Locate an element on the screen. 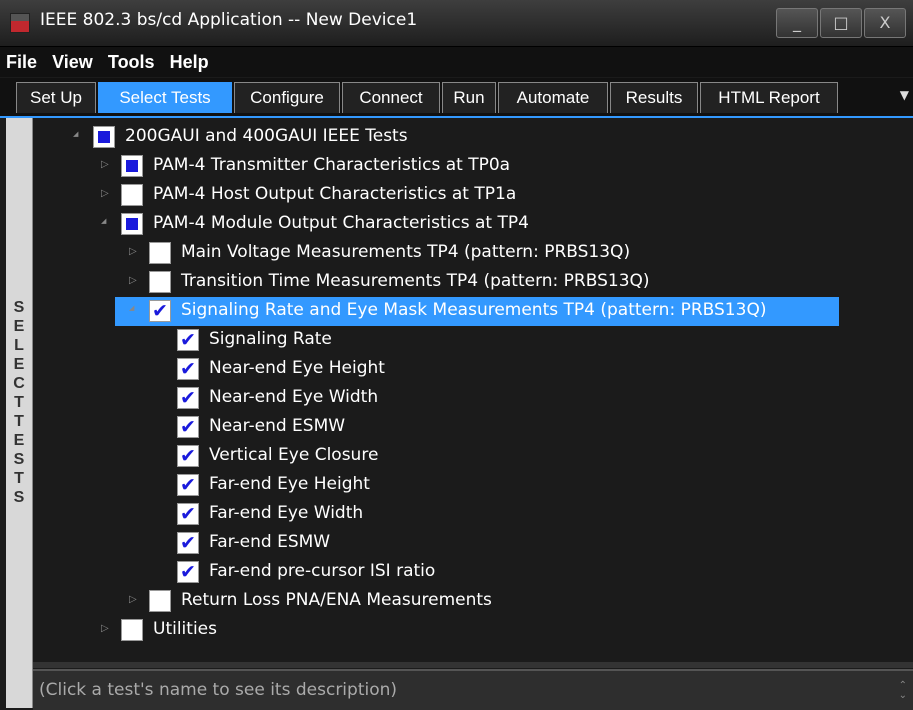 The image size is (913, 710). tab-overflow-icon: ▼ is located at coordinates (904, 95).